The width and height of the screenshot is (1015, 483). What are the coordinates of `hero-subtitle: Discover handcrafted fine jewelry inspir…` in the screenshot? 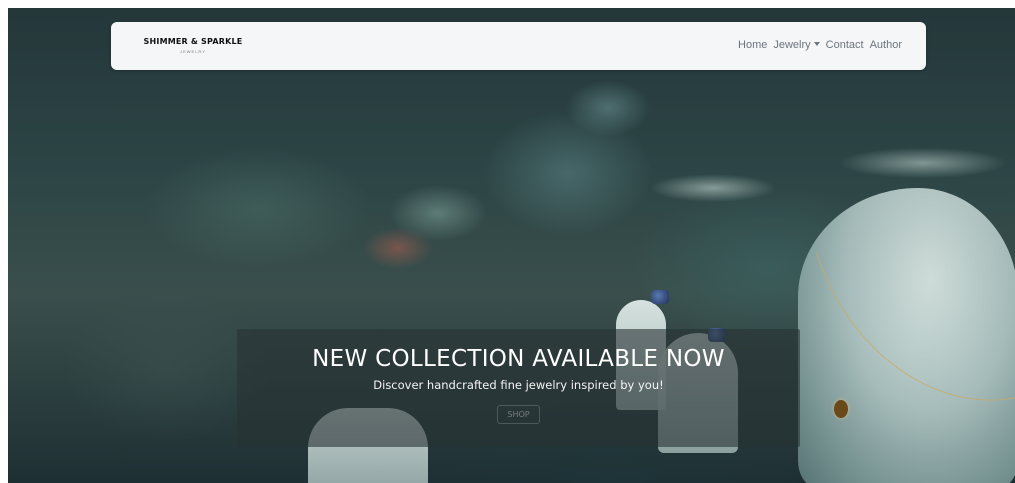 It's located at (518, 385).